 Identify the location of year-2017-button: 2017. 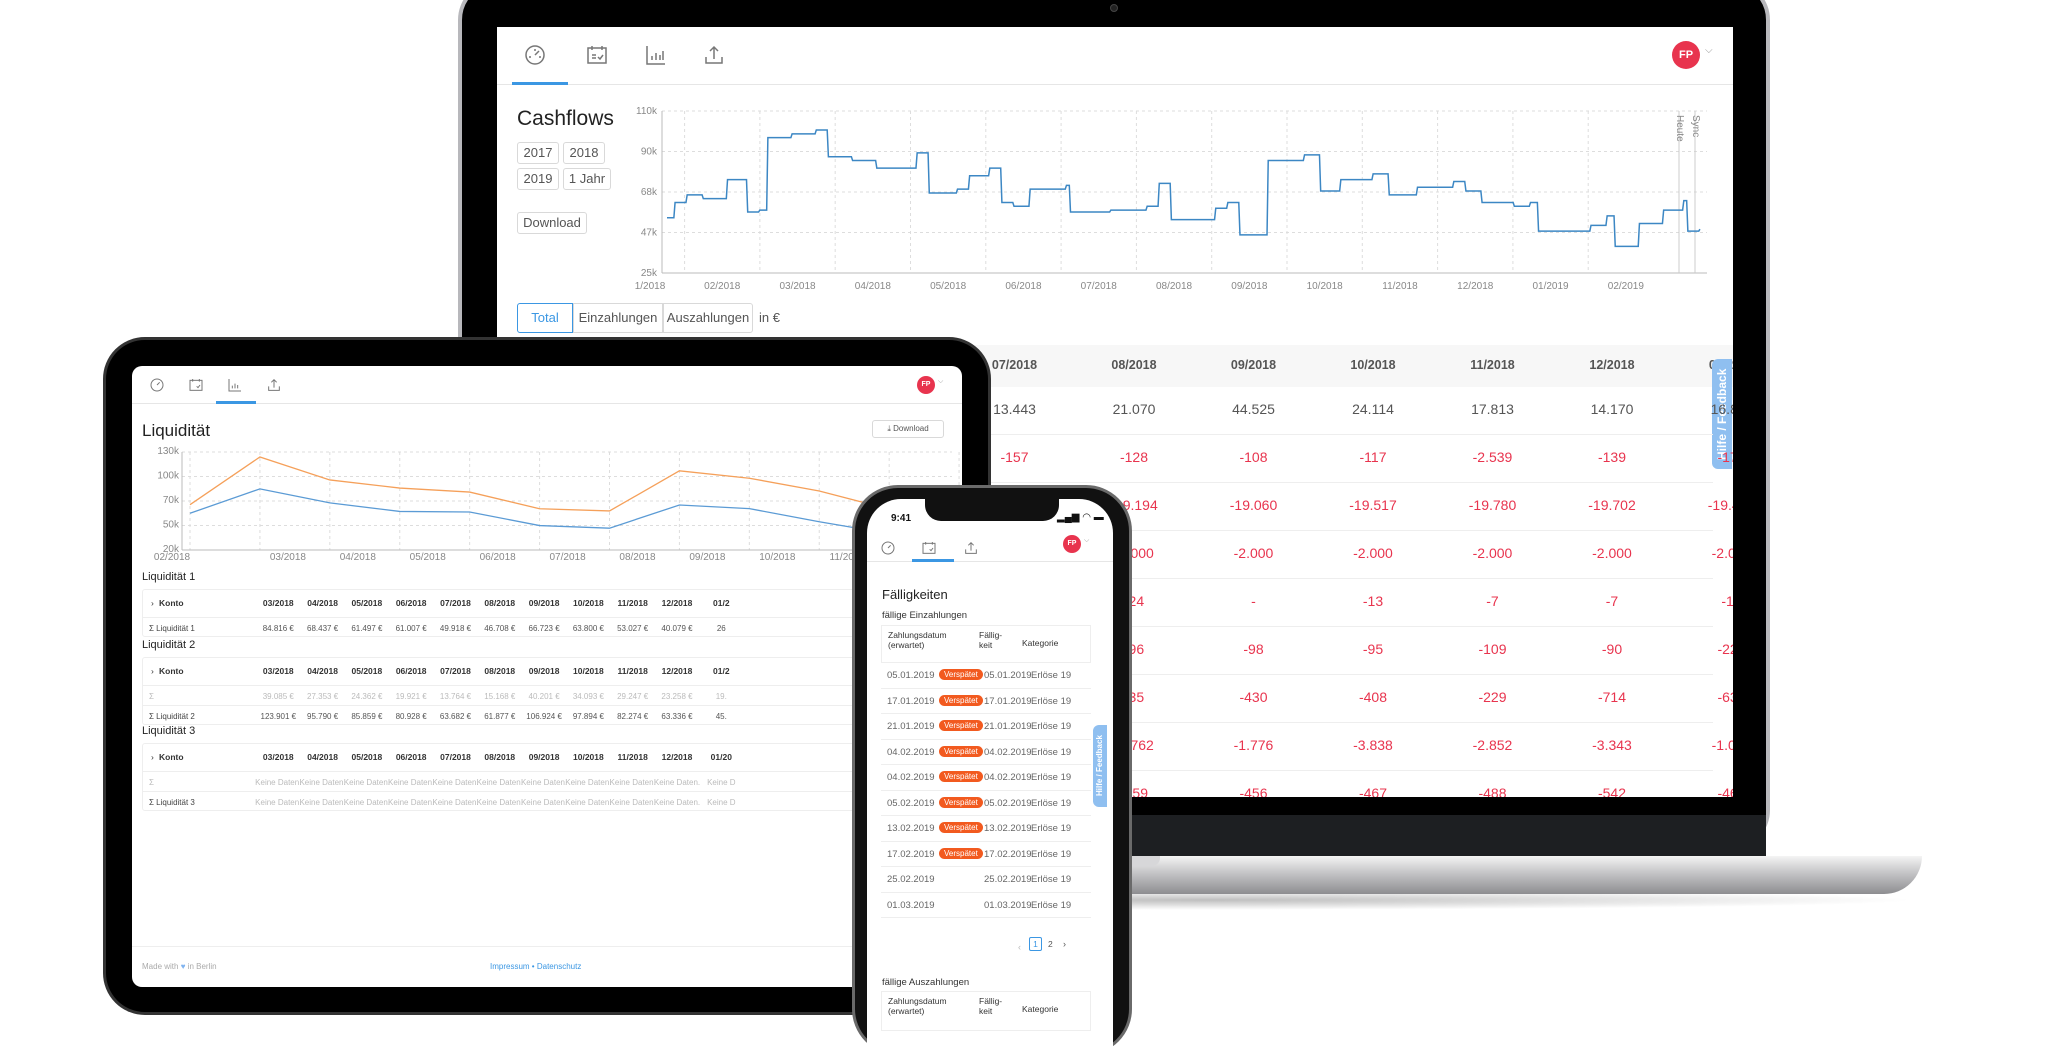
(538, 153).